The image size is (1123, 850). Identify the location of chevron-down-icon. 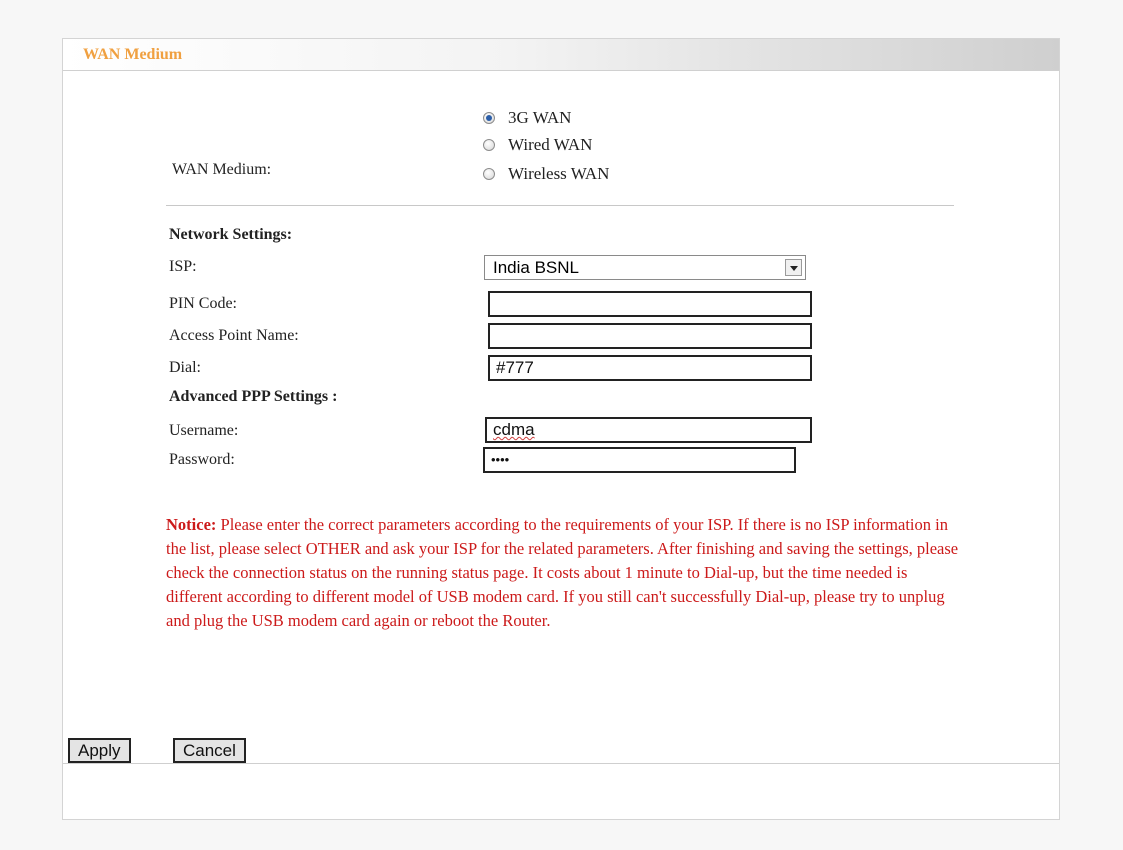
(793, 267).